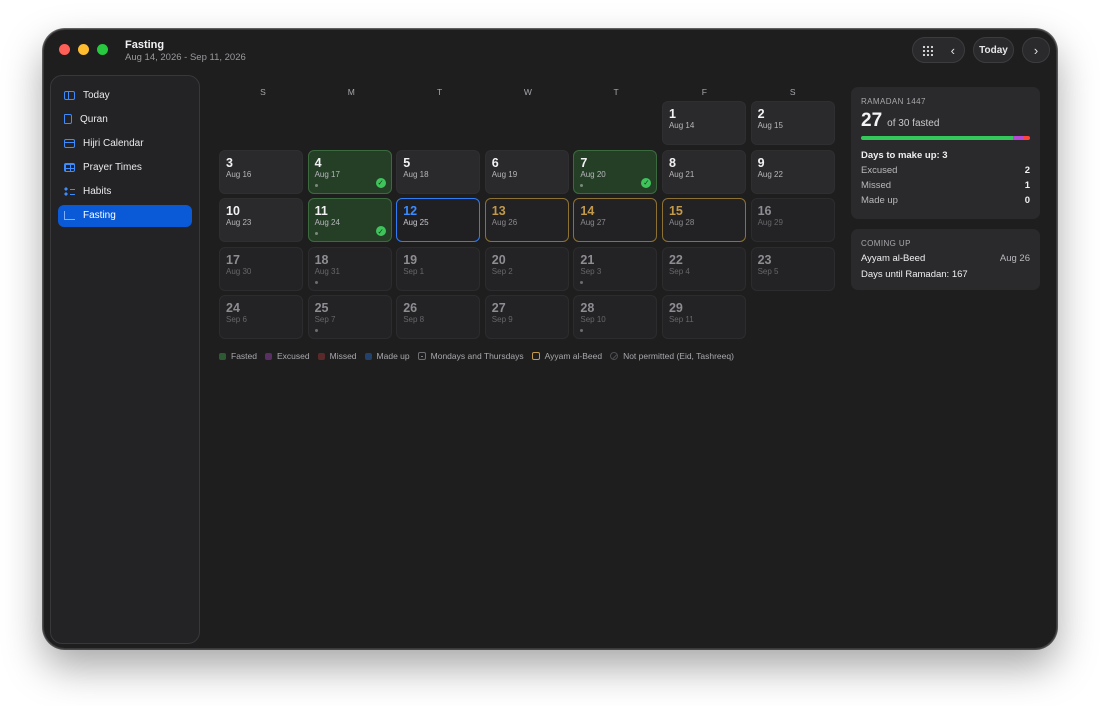 The width and height of the screenshot is (1100, 706). What do you see at coordinates (125, 215) in the screenshot?
I see `sidebar-item-fasting: Fasting` at bounding box center [125, 215].